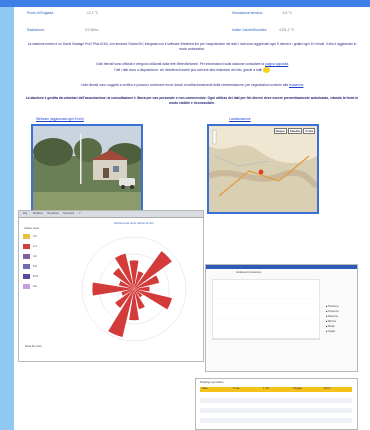  I want to click on field-windchill-label: Sensazione termica:, so click(247, 13).